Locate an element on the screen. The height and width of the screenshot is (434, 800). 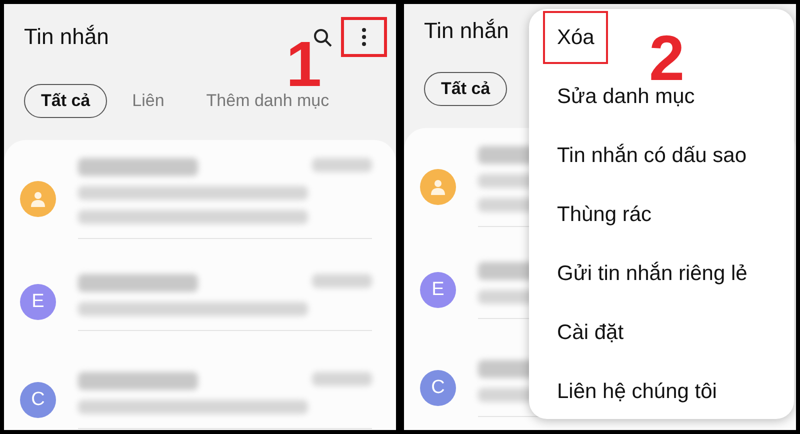
menu-item: Gửi tin nhắn riêng lẻ is located at coordinates (652, 274).